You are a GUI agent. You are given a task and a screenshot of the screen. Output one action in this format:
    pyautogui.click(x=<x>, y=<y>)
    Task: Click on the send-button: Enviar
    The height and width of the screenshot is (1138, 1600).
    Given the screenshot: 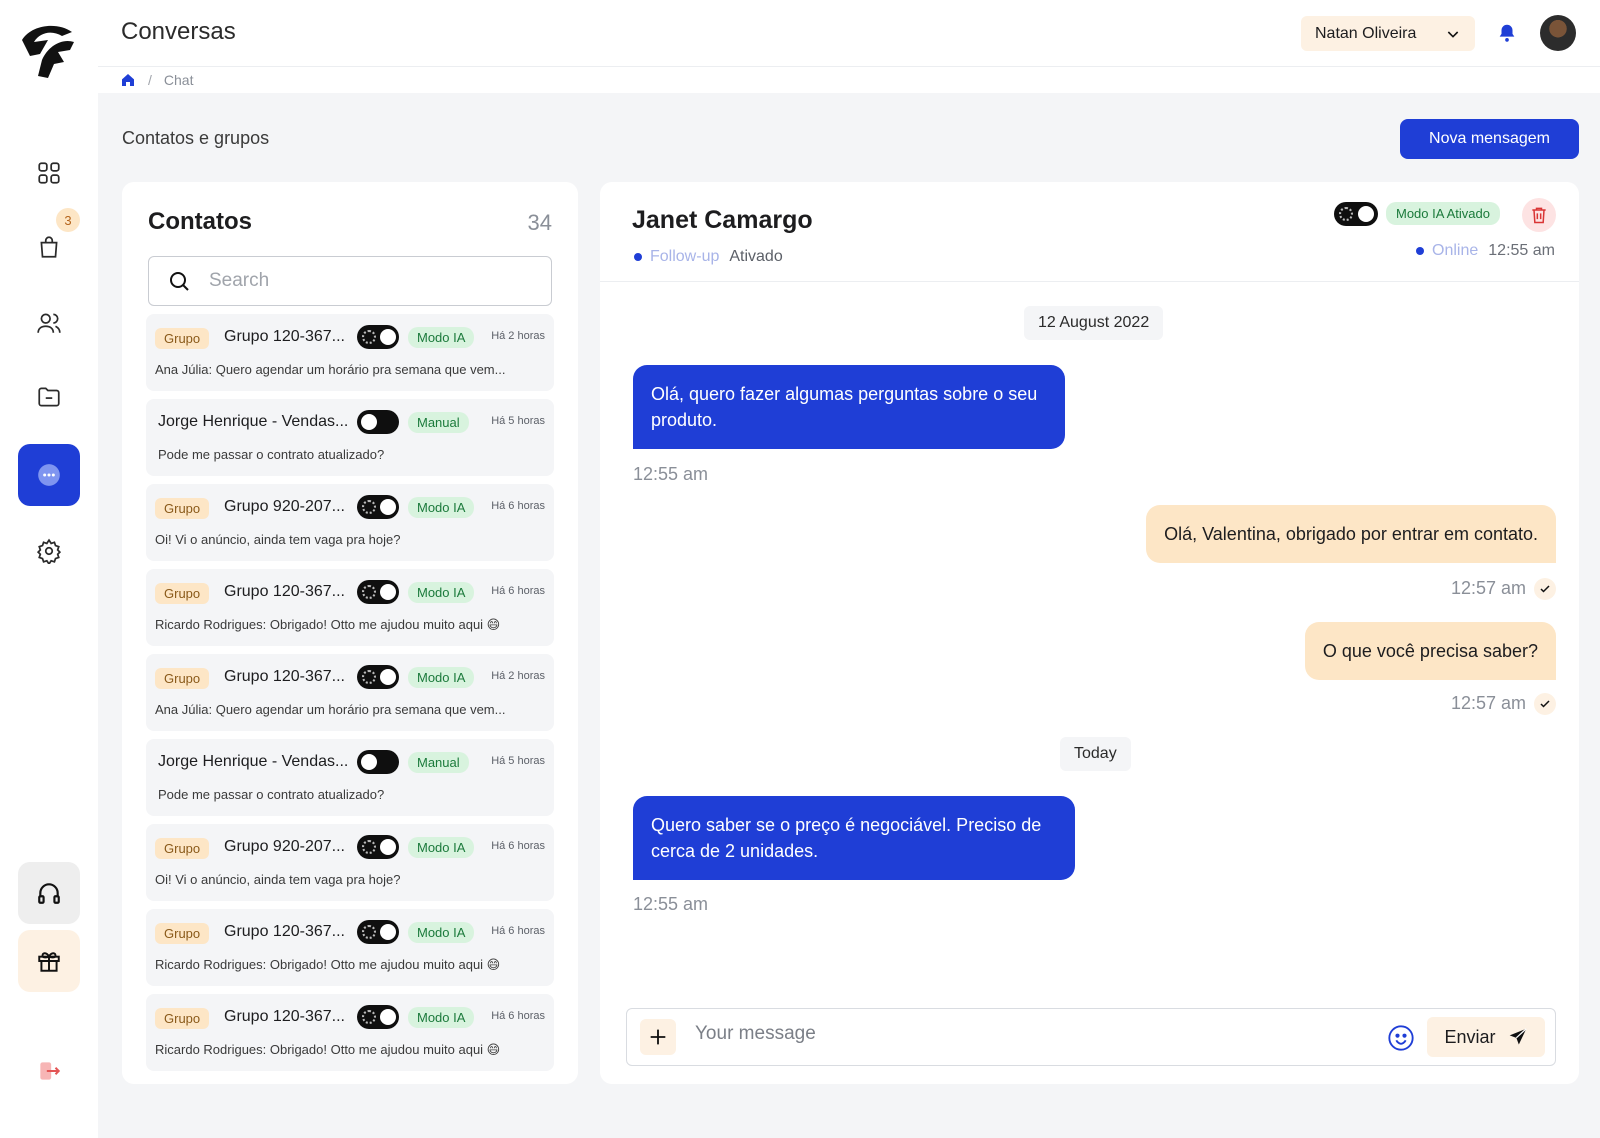 What is the action you would take?
    pyautogui.click(x=1486, y=1037)
    